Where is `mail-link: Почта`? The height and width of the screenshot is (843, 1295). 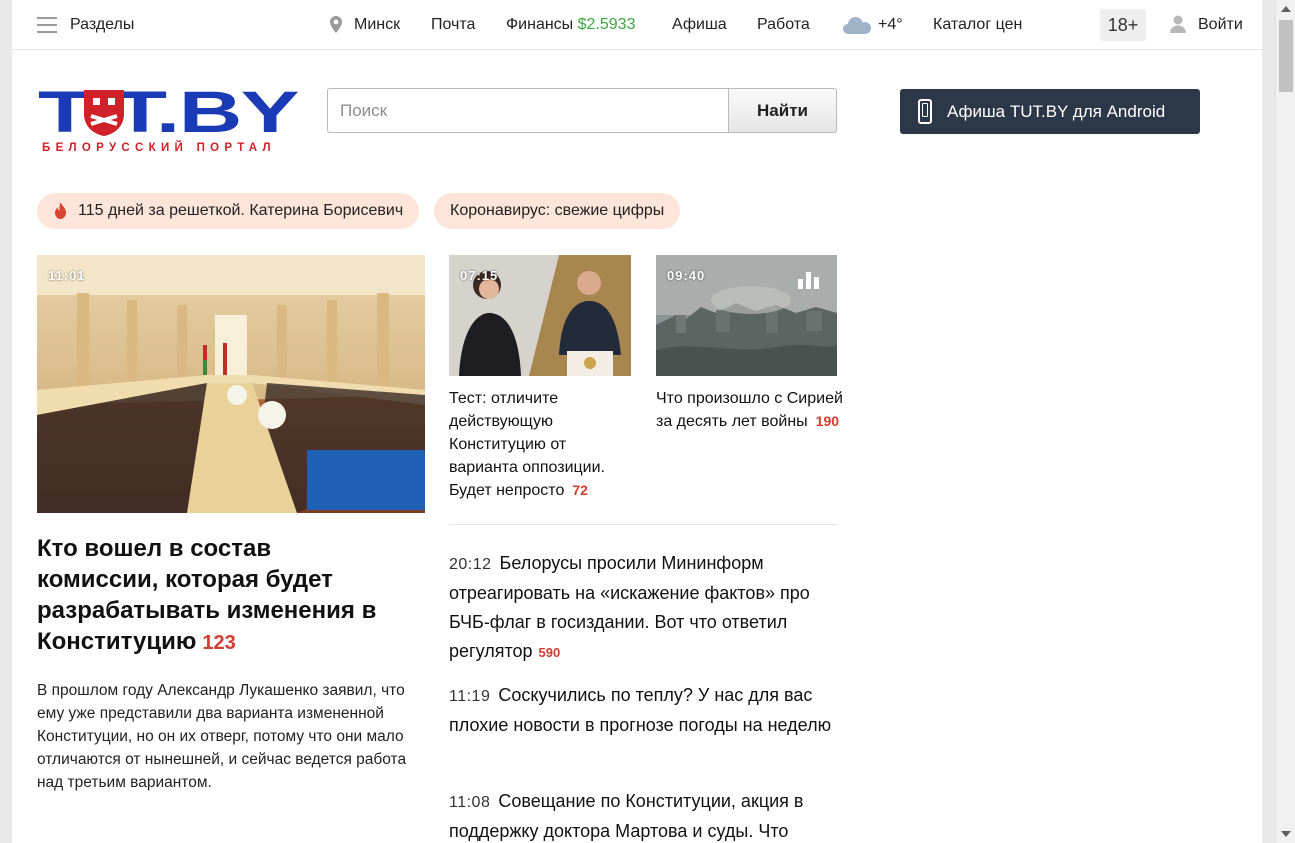
mail-link: Почта is located at coordinates (453, 25).